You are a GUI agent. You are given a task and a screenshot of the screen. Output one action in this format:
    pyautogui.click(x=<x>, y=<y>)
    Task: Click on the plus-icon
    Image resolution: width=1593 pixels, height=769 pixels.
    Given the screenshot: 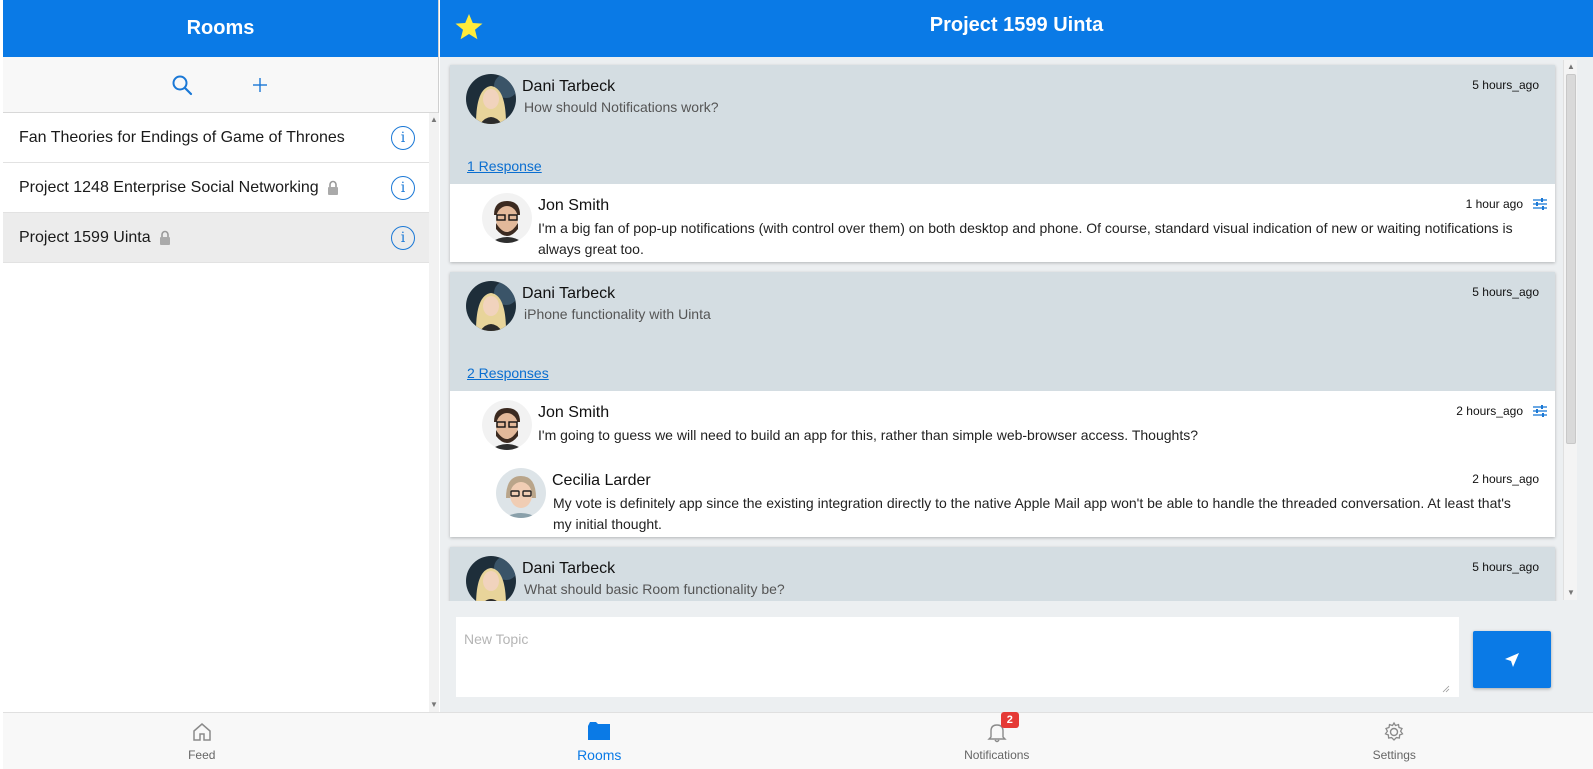 What is the action you would take?
    pyautogui.click(x=259, y=84)
    